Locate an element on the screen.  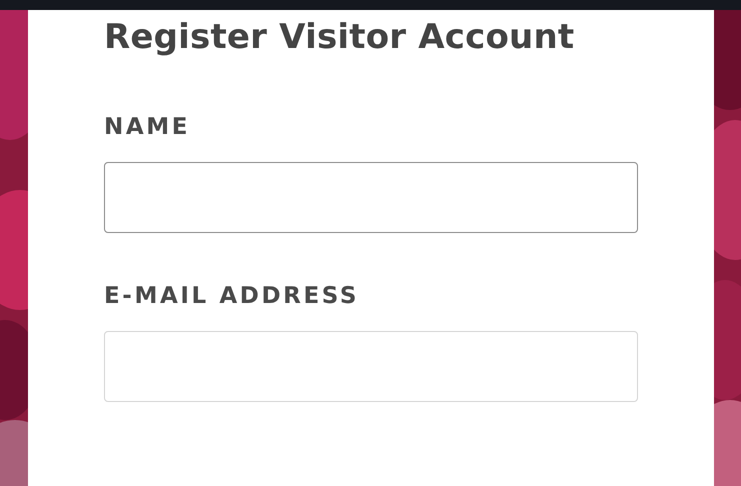
field-label: NAME is located at coordinates (147, 127).